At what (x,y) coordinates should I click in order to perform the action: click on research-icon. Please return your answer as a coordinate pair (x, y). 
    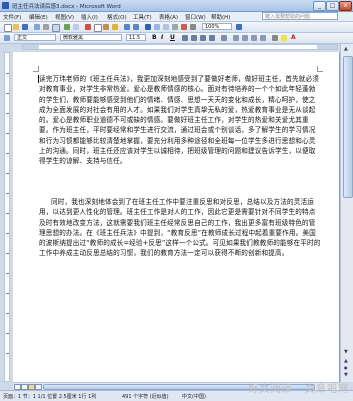
    Looking at the image, I should click on (76, 27).